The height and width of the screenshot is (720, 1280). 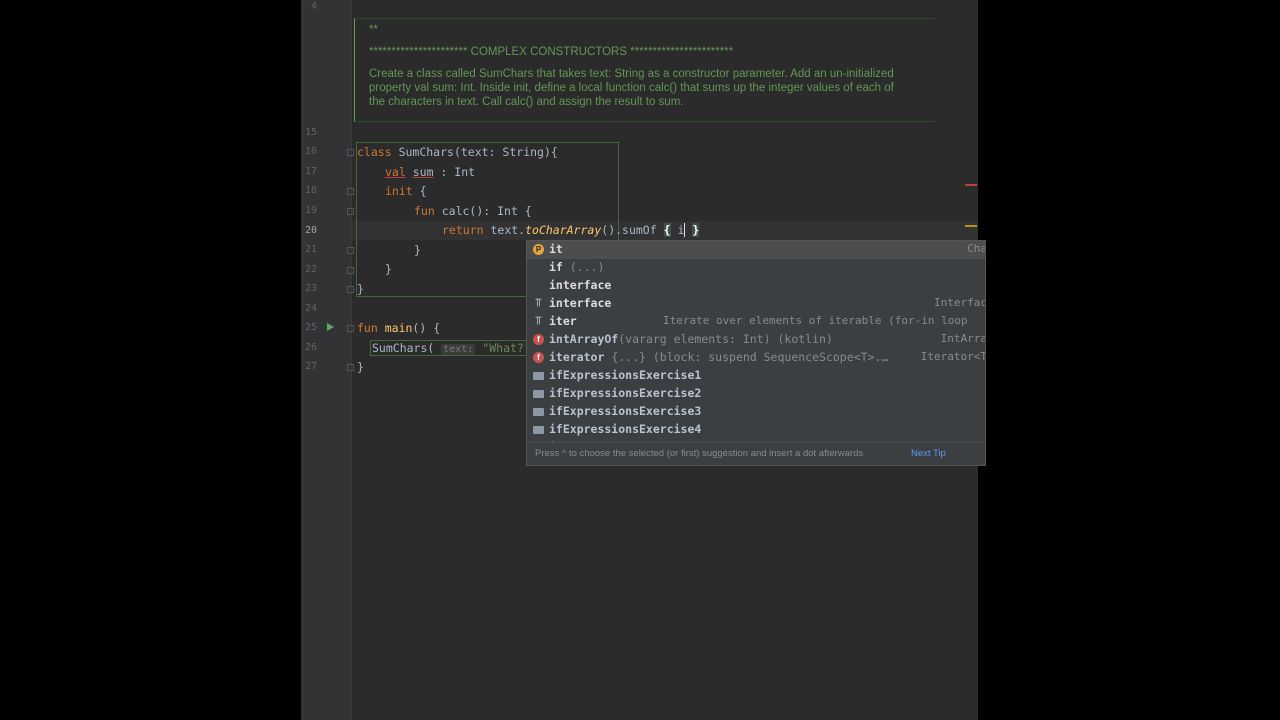 What do you see at coordinates (426, 328) in the screenshot?
I see `code-text: () {` at bounding box center [426, 328].